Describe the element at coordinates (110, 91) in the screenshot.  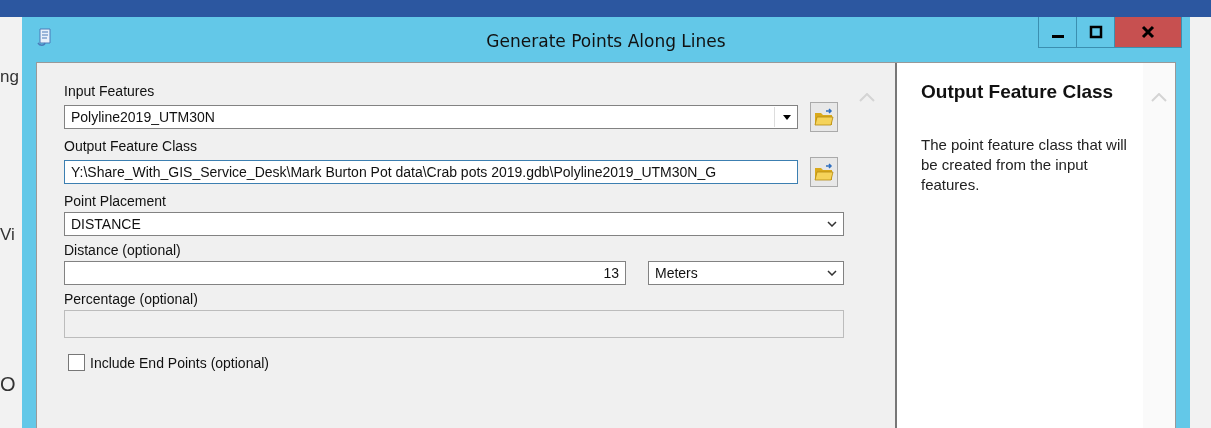
I see `field-label: Input Features` at that location.